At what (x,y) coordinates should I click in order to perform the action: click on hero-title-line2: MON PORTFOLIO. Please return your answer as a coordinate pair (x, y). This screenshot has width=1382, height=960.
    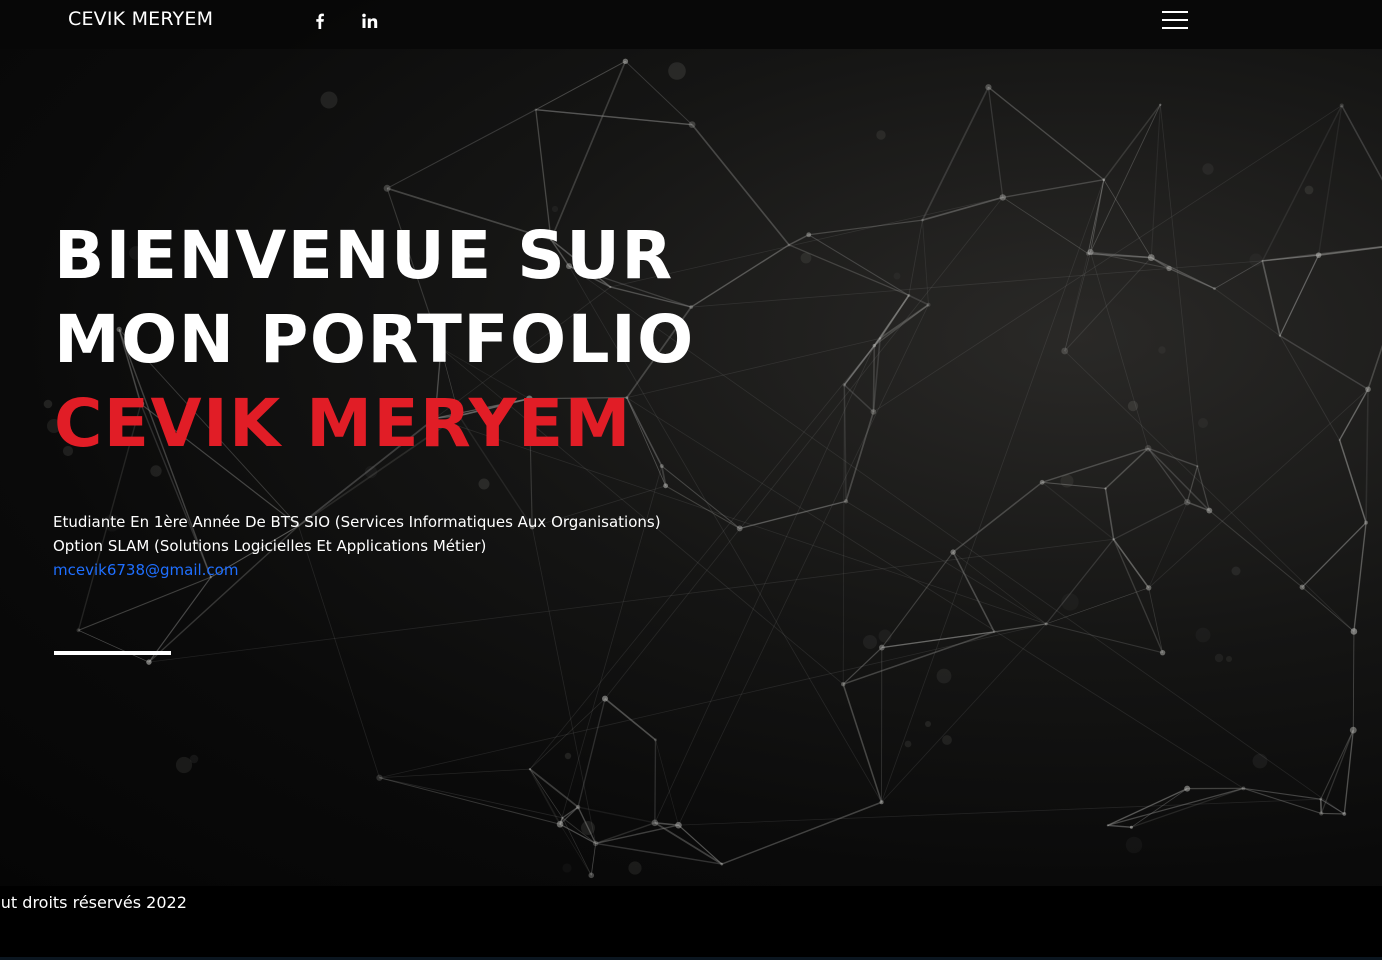
    Looking at the image, I should click on (374, 339).